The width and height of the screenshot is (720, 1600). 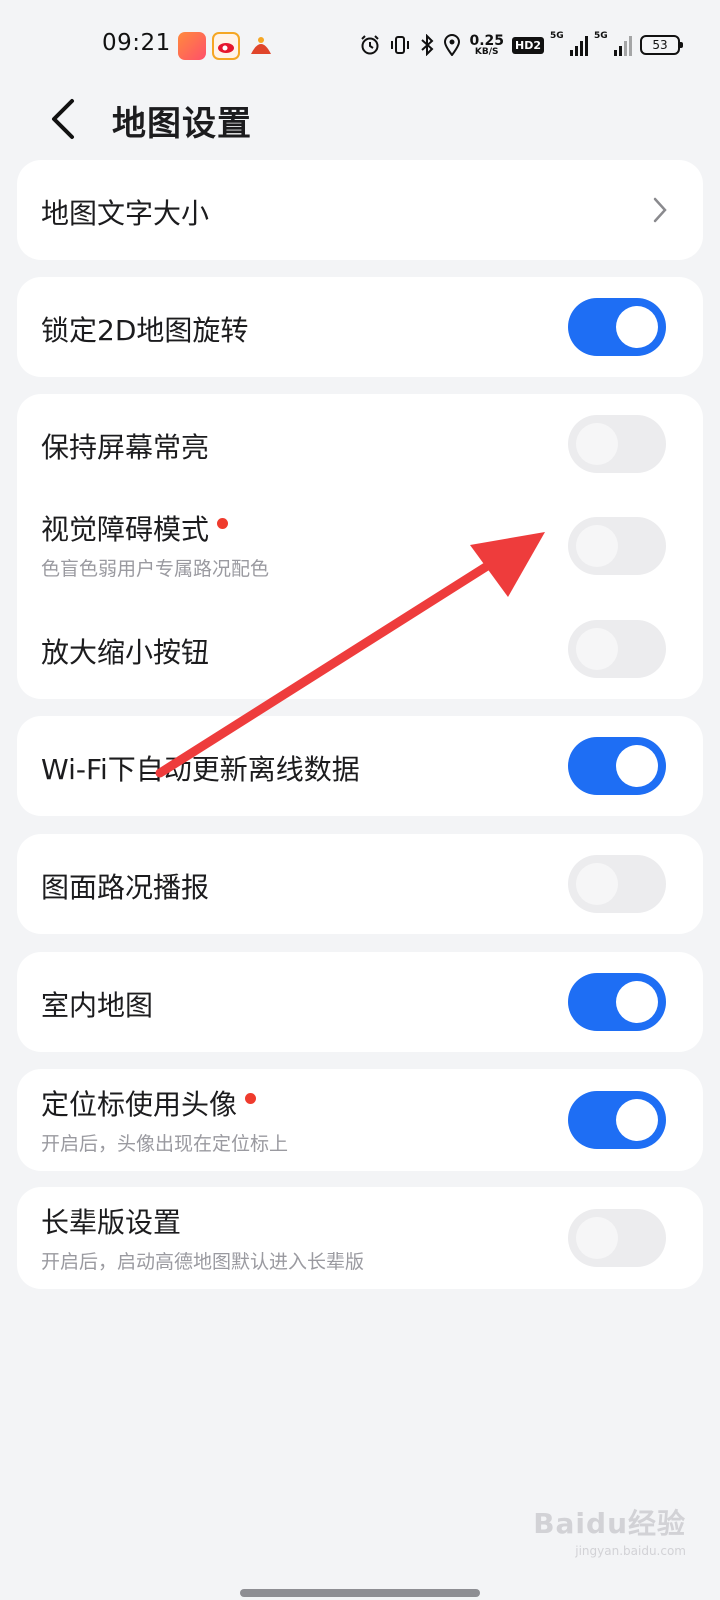 I want to click on back-button, so click(x=63, y=119).